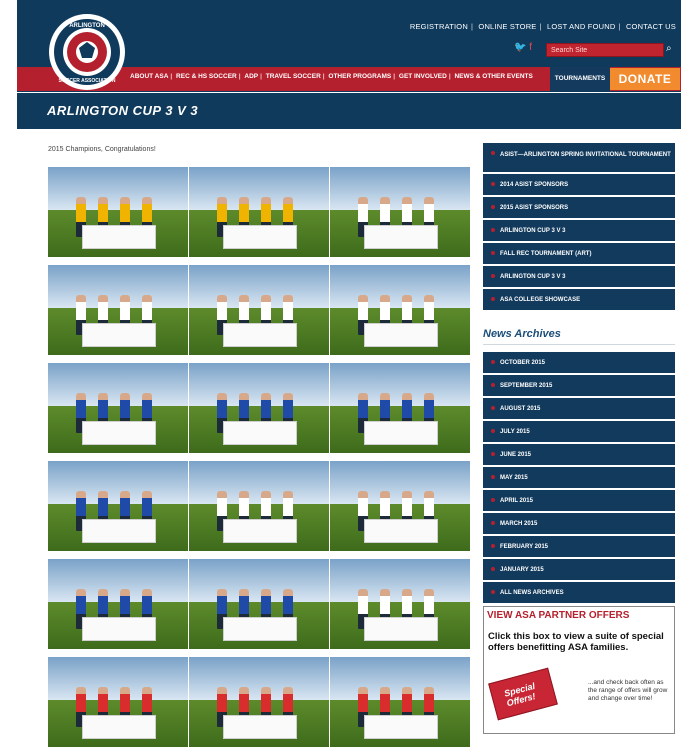 The height and width of the screenshot is (747, 697). I want to click on archive-label: JULY 2015, so click(515, 432).